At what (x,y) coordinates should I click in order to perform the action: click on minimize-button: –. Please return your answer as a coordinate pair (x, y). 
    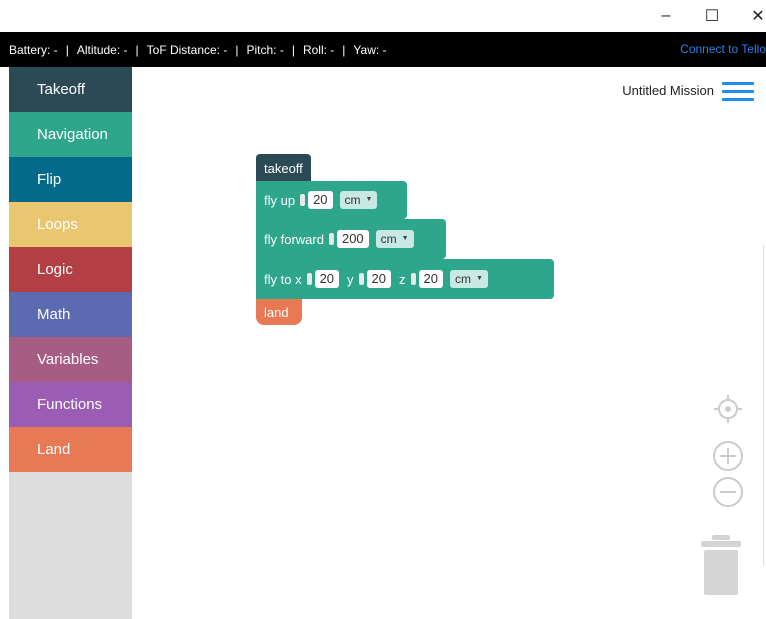
    Looking at the image, I should click on (666, 16).